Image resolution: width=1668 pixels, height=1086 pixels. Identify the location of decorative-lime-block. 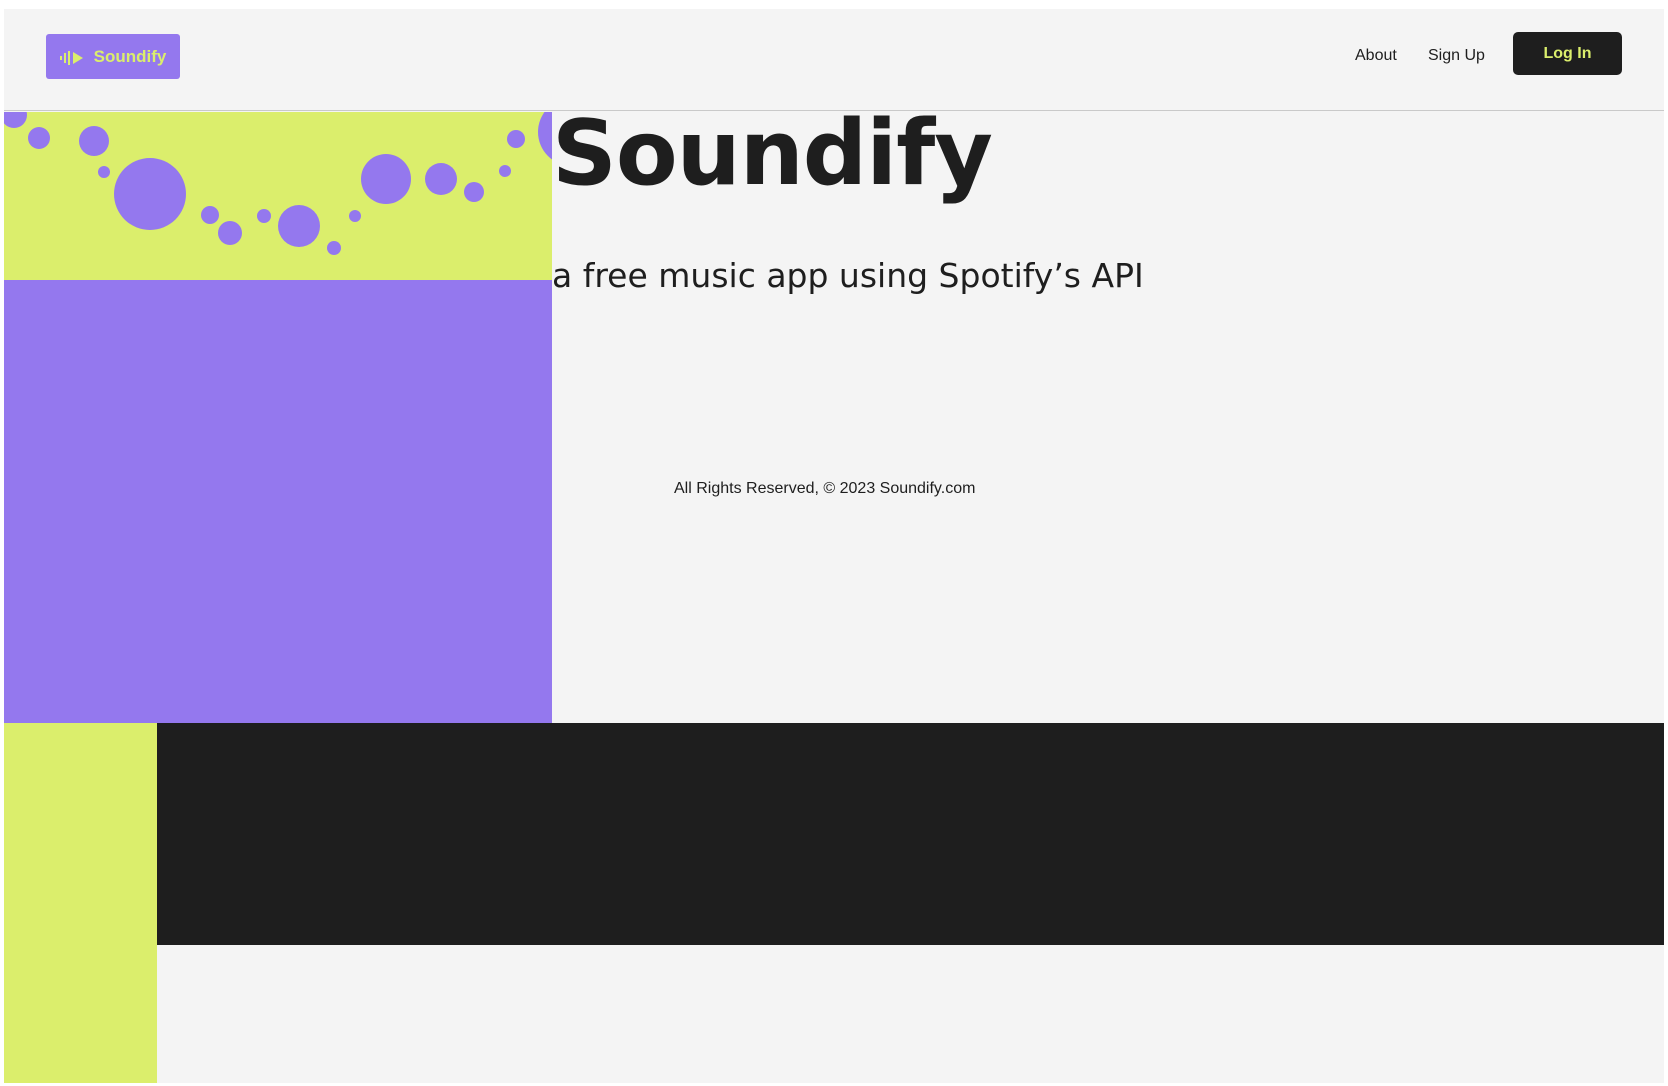
(80, 903).